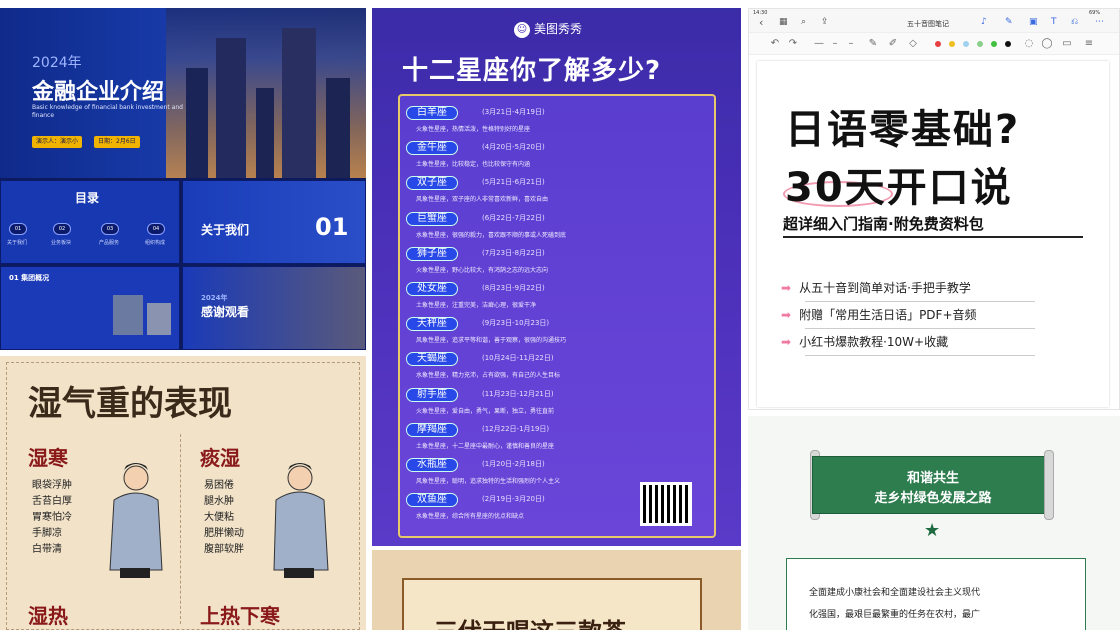 This screenshot has width=1120, height=630. I want to click on profile-slide: 01 集团概况, so click(90, 308).